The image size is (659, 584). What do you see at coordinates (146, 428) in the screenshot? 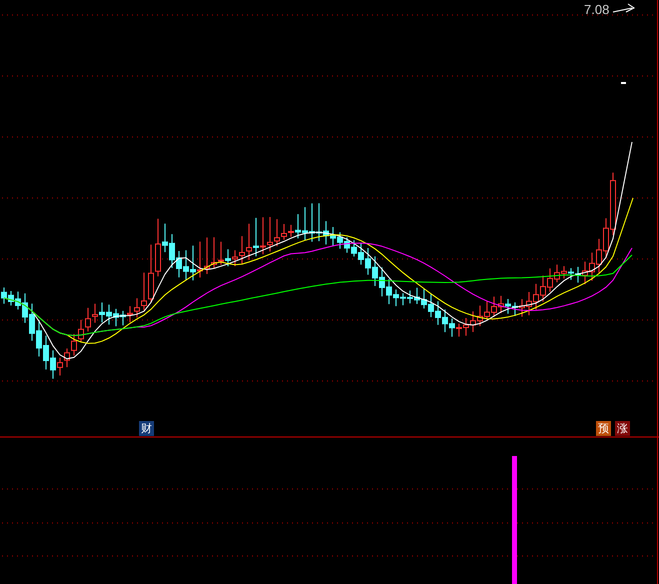
I see `signal-badge: 财` at bounding box center [146, 428].